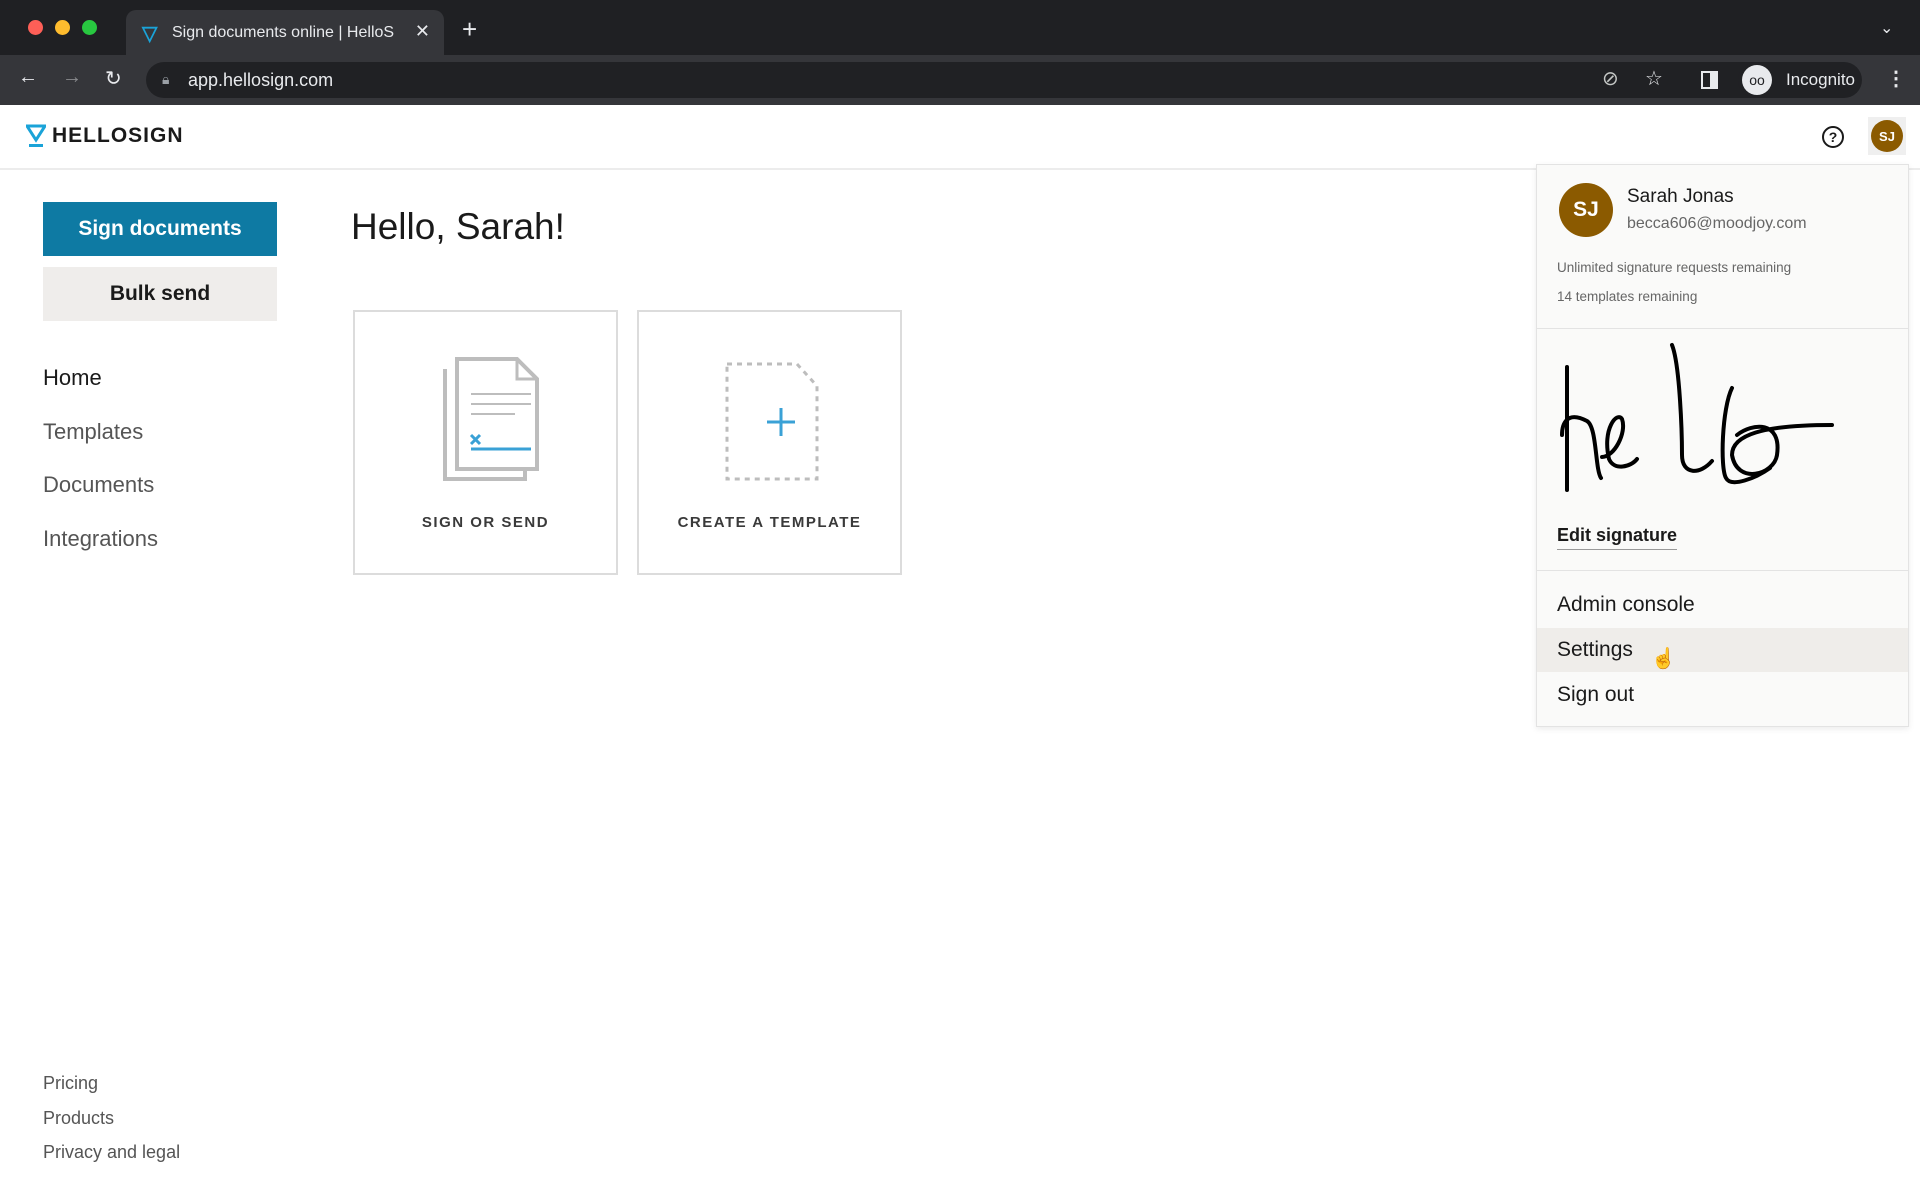 This screenshot has height=1200, width=1920. What do you see at coordinates (1709, 80) in the screenshot?
I see `side-panel-icon` at bounding box center [1709, 80].